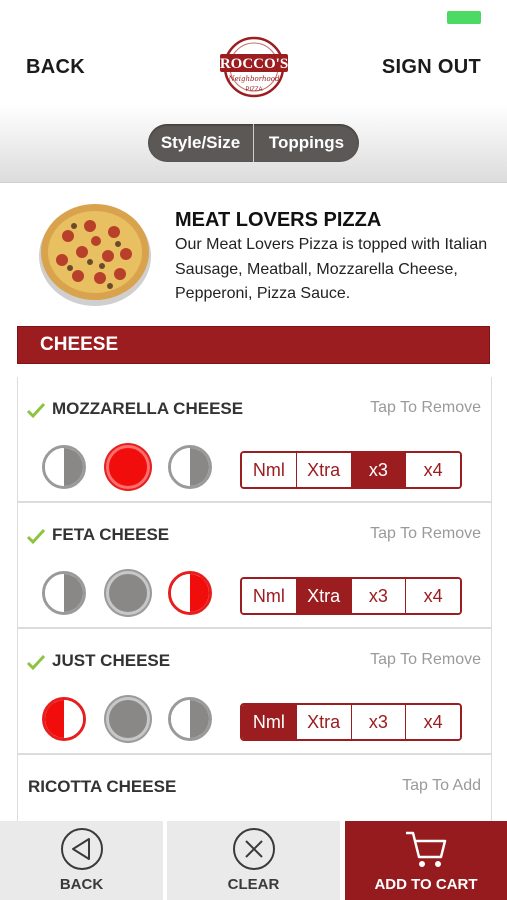 This screenshot has width=507, height=900. I want to click on bottom-back-button: BACK, so click(81, 860).